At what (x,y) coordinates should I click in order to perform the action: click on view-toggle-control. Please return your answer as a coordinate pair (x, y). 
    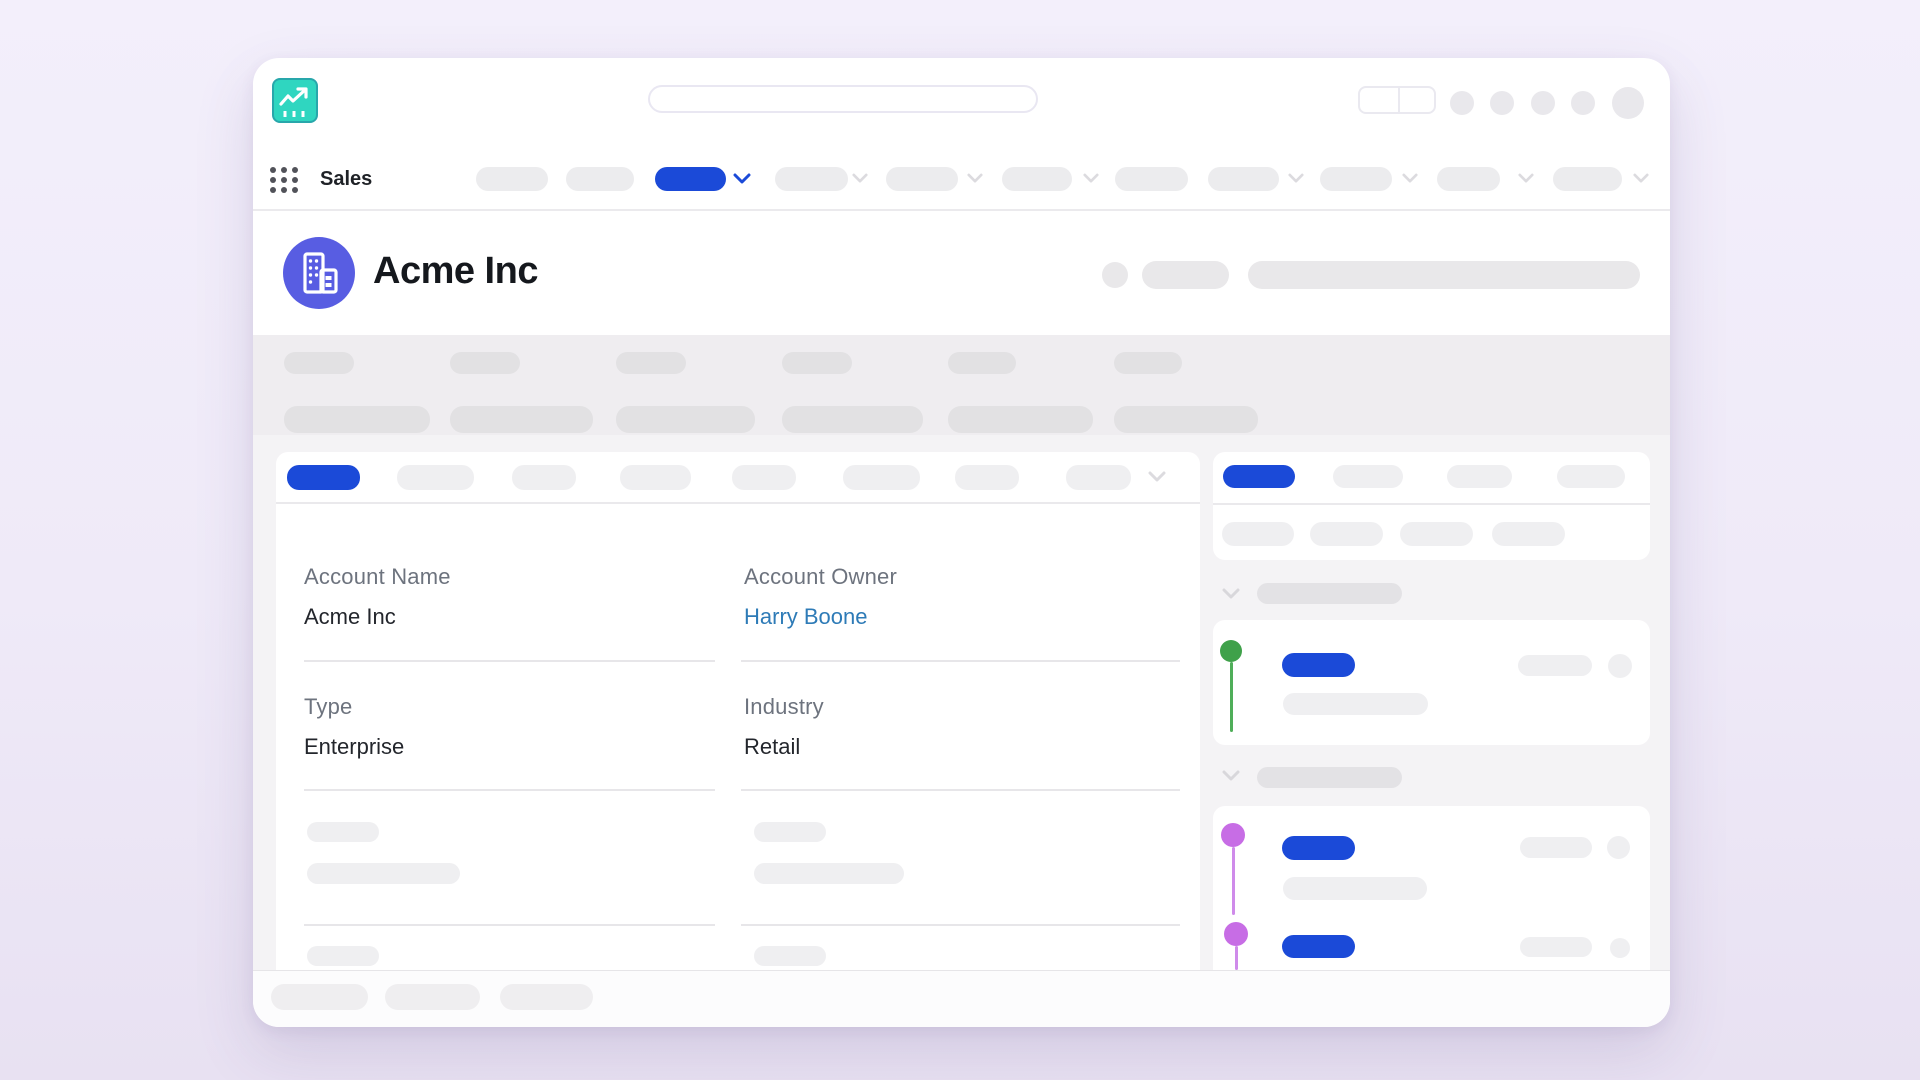
    Looking at the image, I should click on (1397, 100).